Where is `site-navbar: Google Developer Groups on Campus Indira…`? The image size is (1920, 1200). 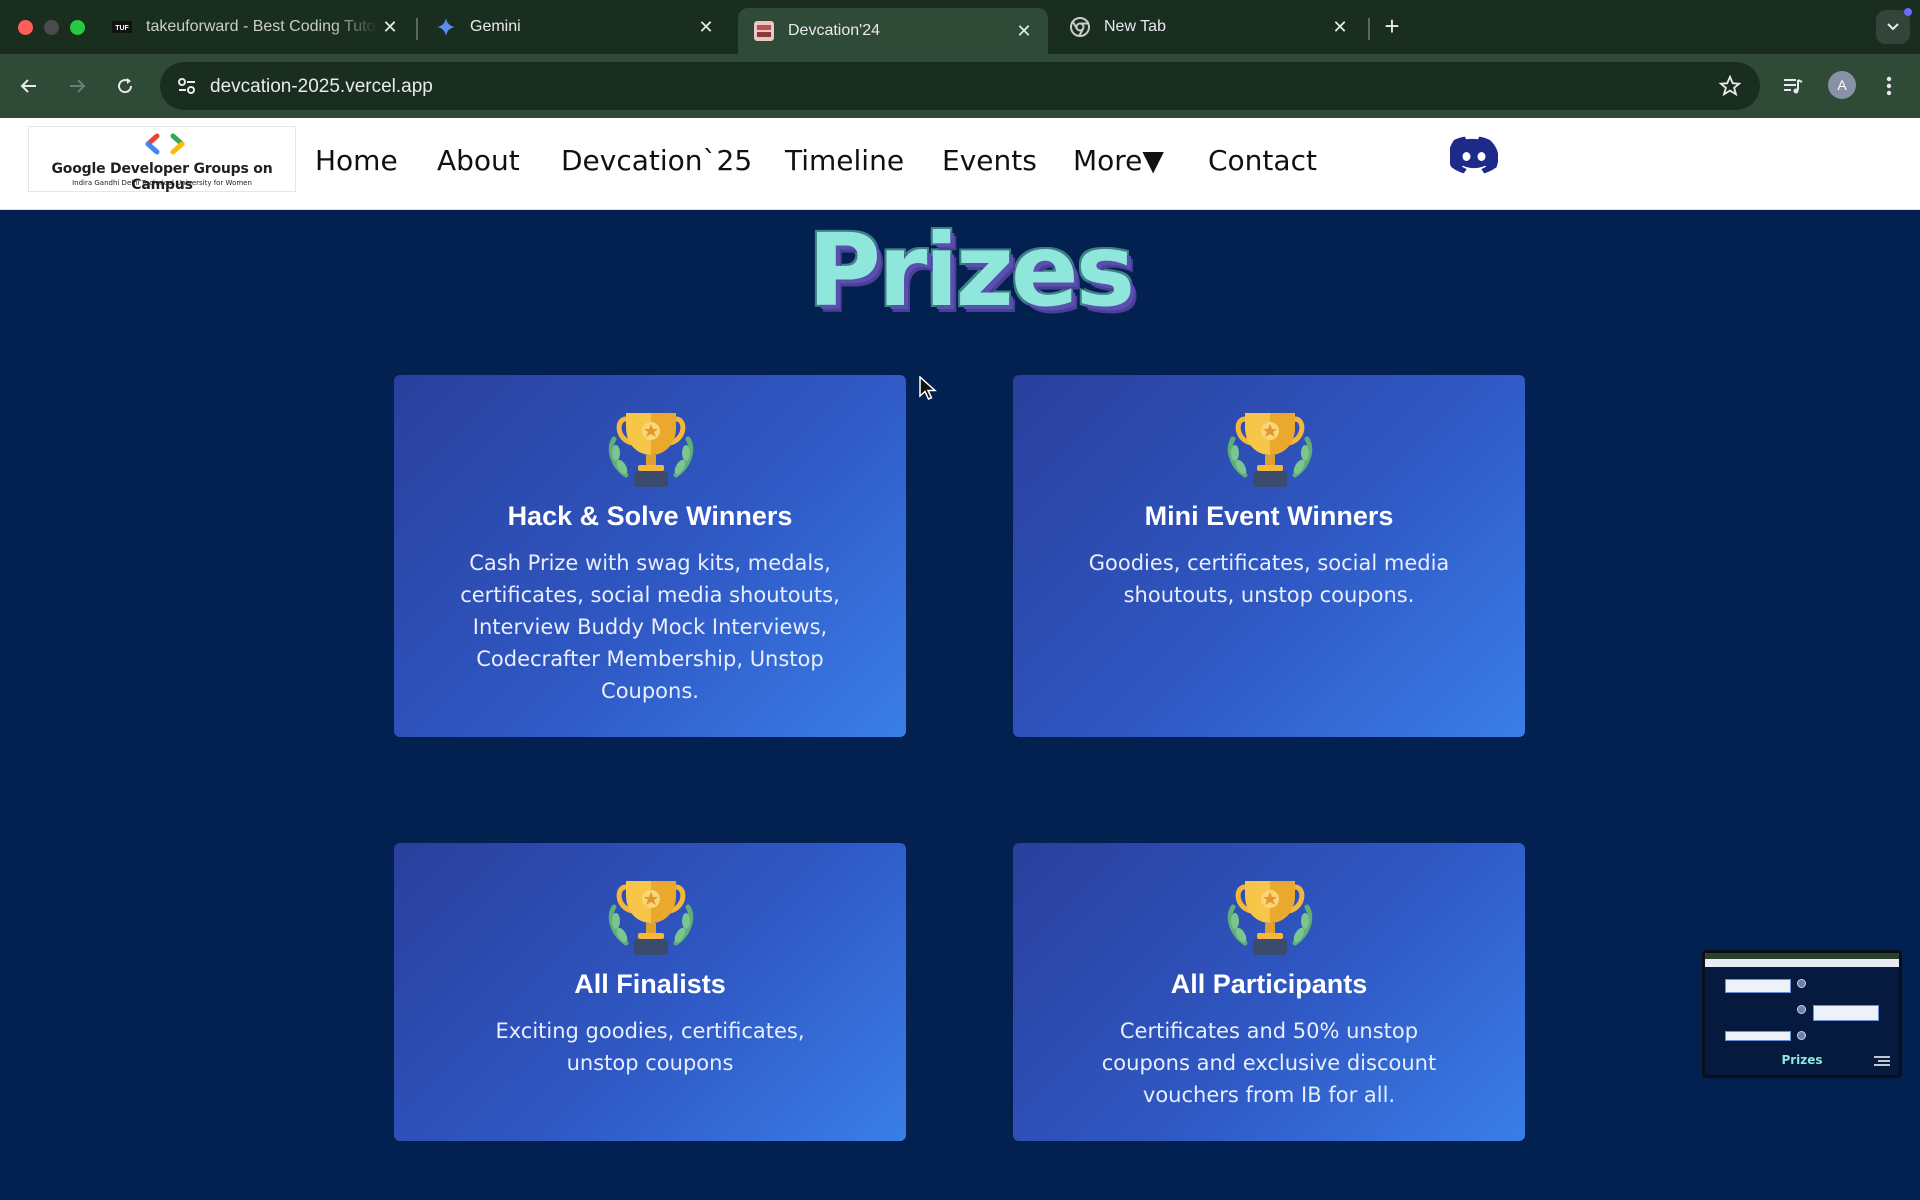 site-navbar: Google Developer Groups on Campus Indira… is located at coordinates (960, 164).